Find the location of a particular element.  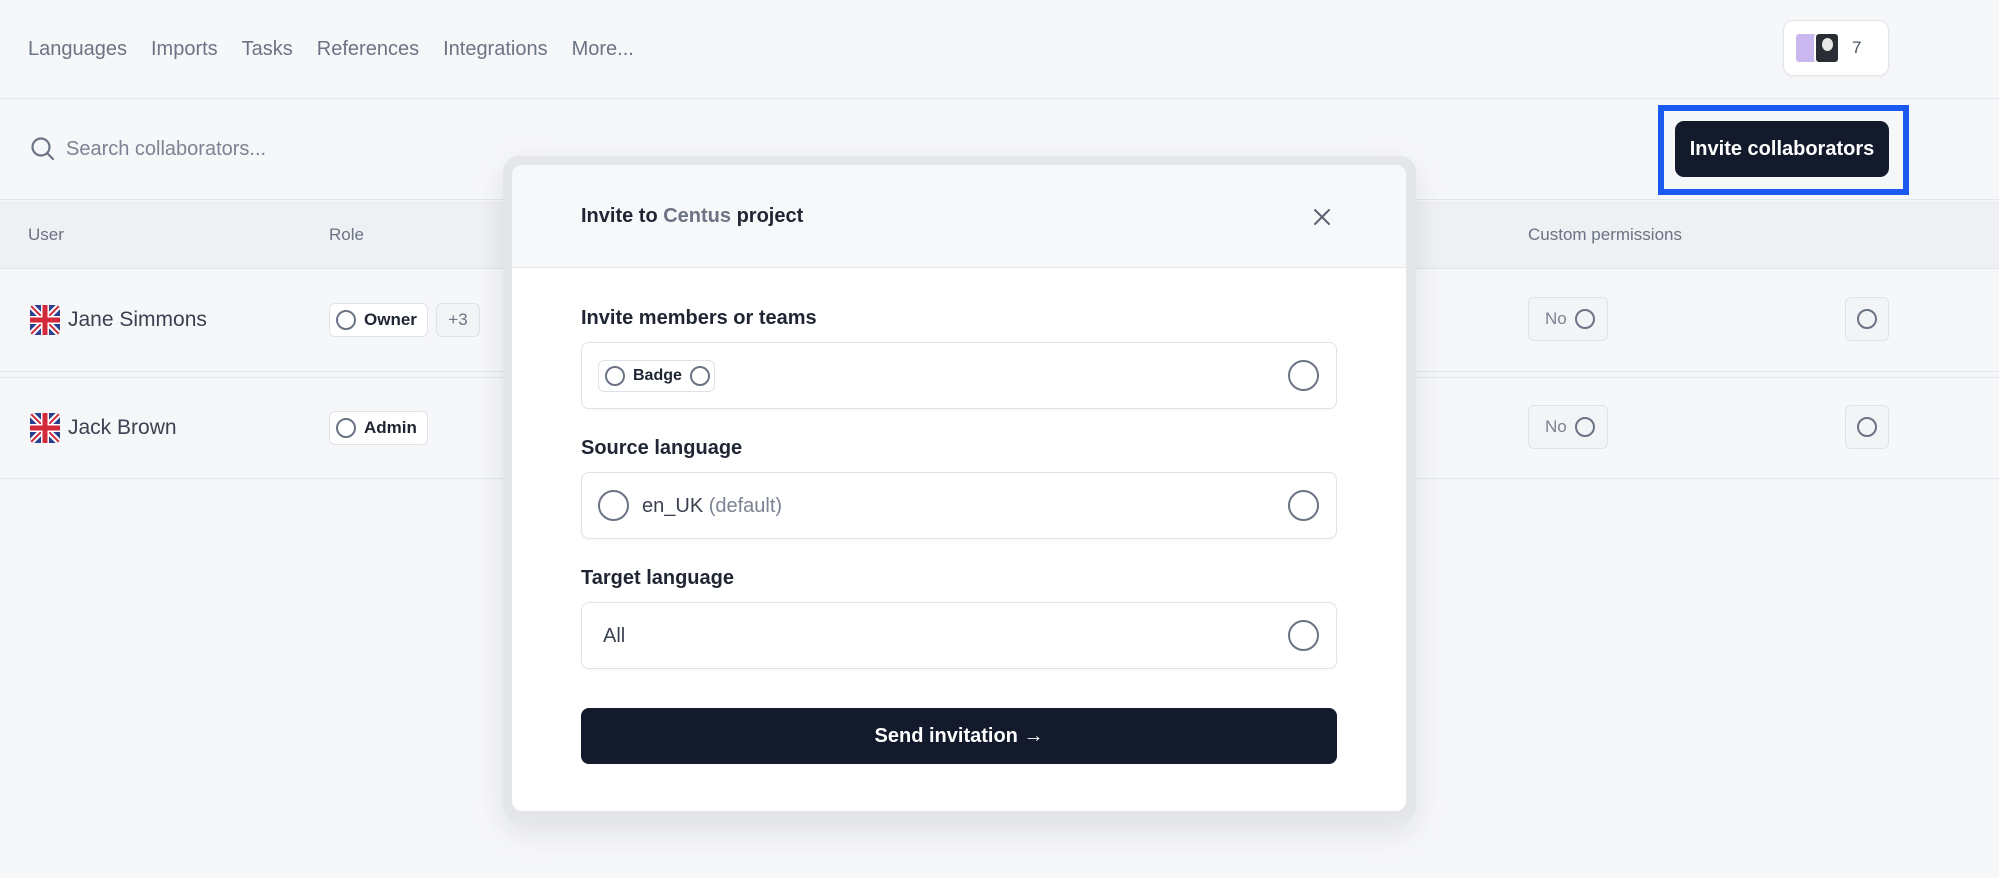

modal-title: Invite to Centus project is located at coordinates (692, 216).